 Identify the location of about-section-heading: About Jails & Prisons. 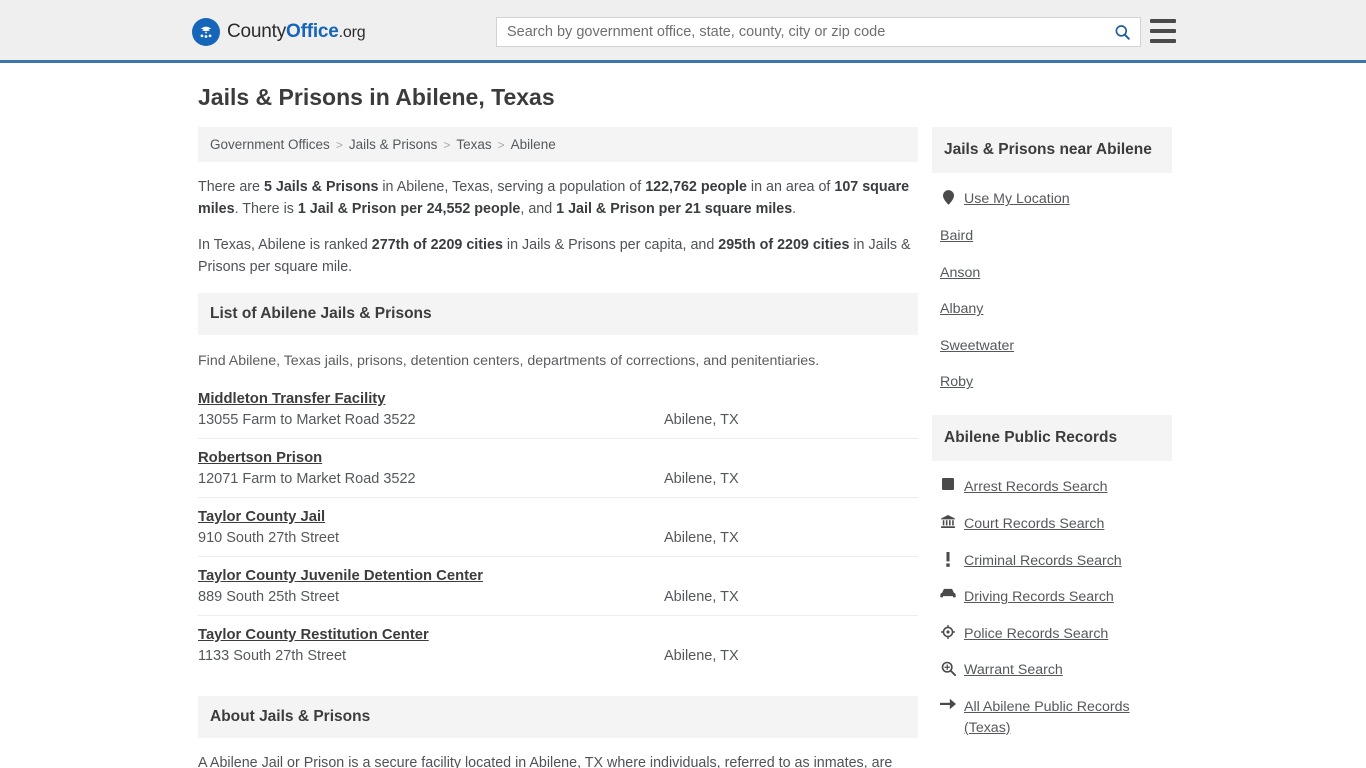
(558, 716).